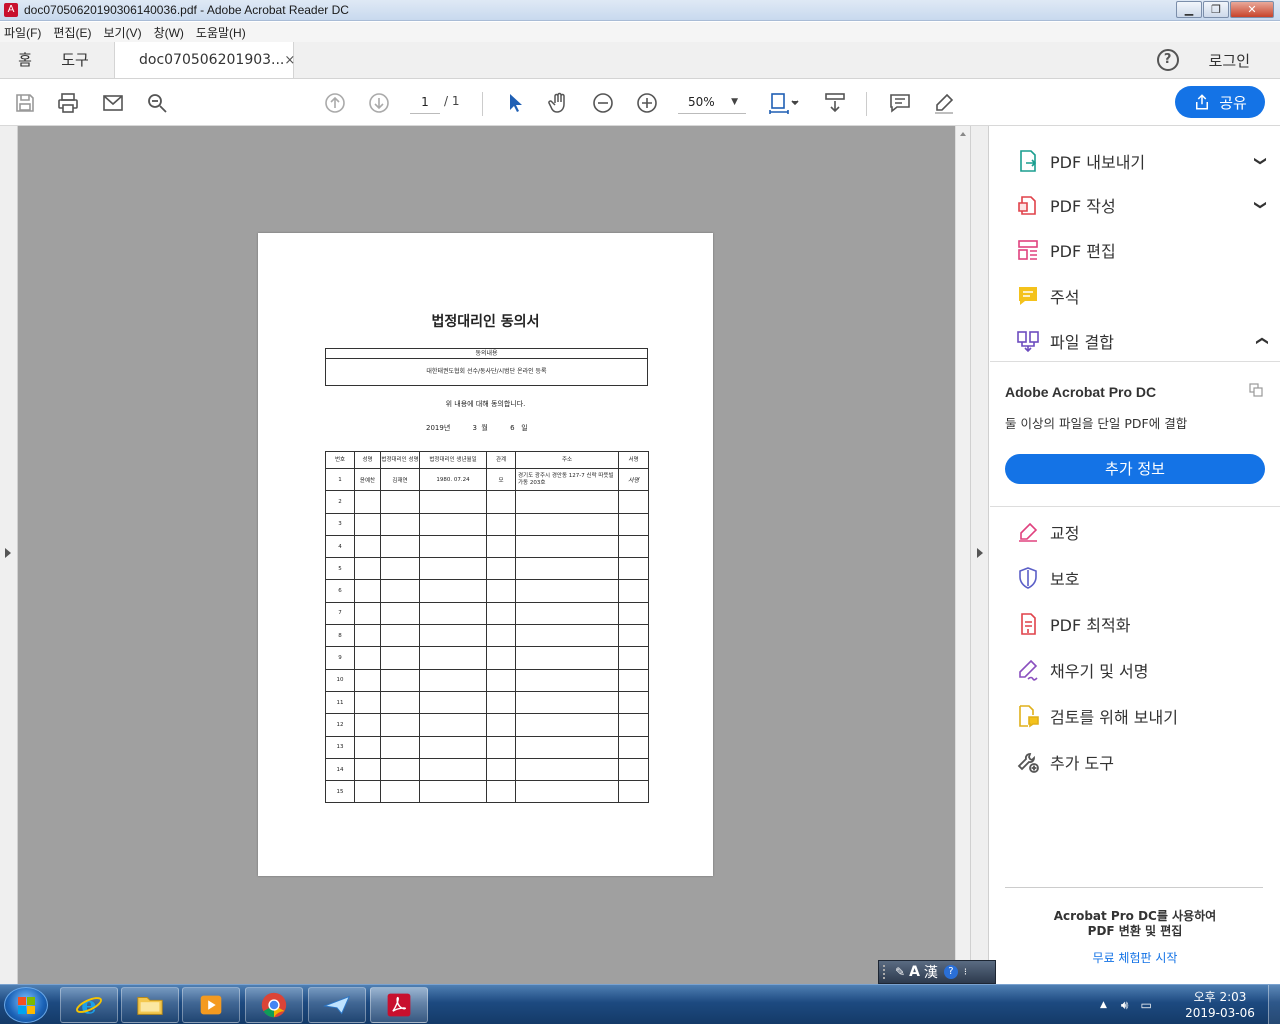 This screenshot has width=1280, height=1024. What do you see at coordinates (950, 972) in the screenshot?
I see `ime-help-icon: ?` at bounding box center [950, 972].